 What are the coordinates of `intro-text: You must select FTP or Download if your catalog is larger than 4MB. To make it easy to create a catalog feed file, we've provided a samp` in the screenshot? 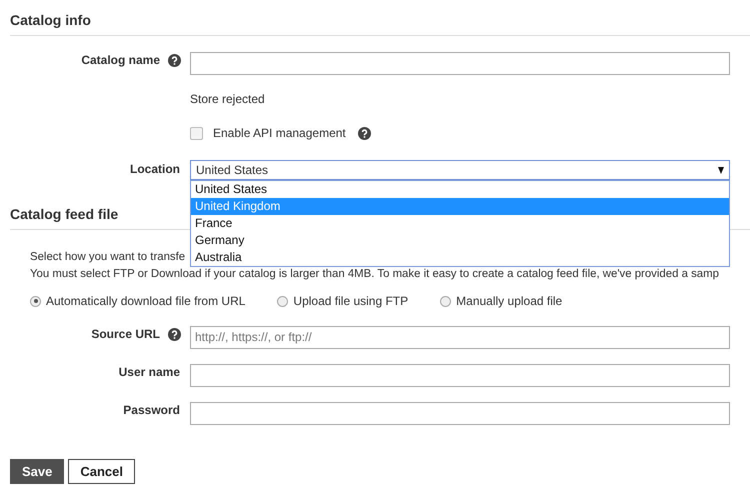 It's located at (374, 274).